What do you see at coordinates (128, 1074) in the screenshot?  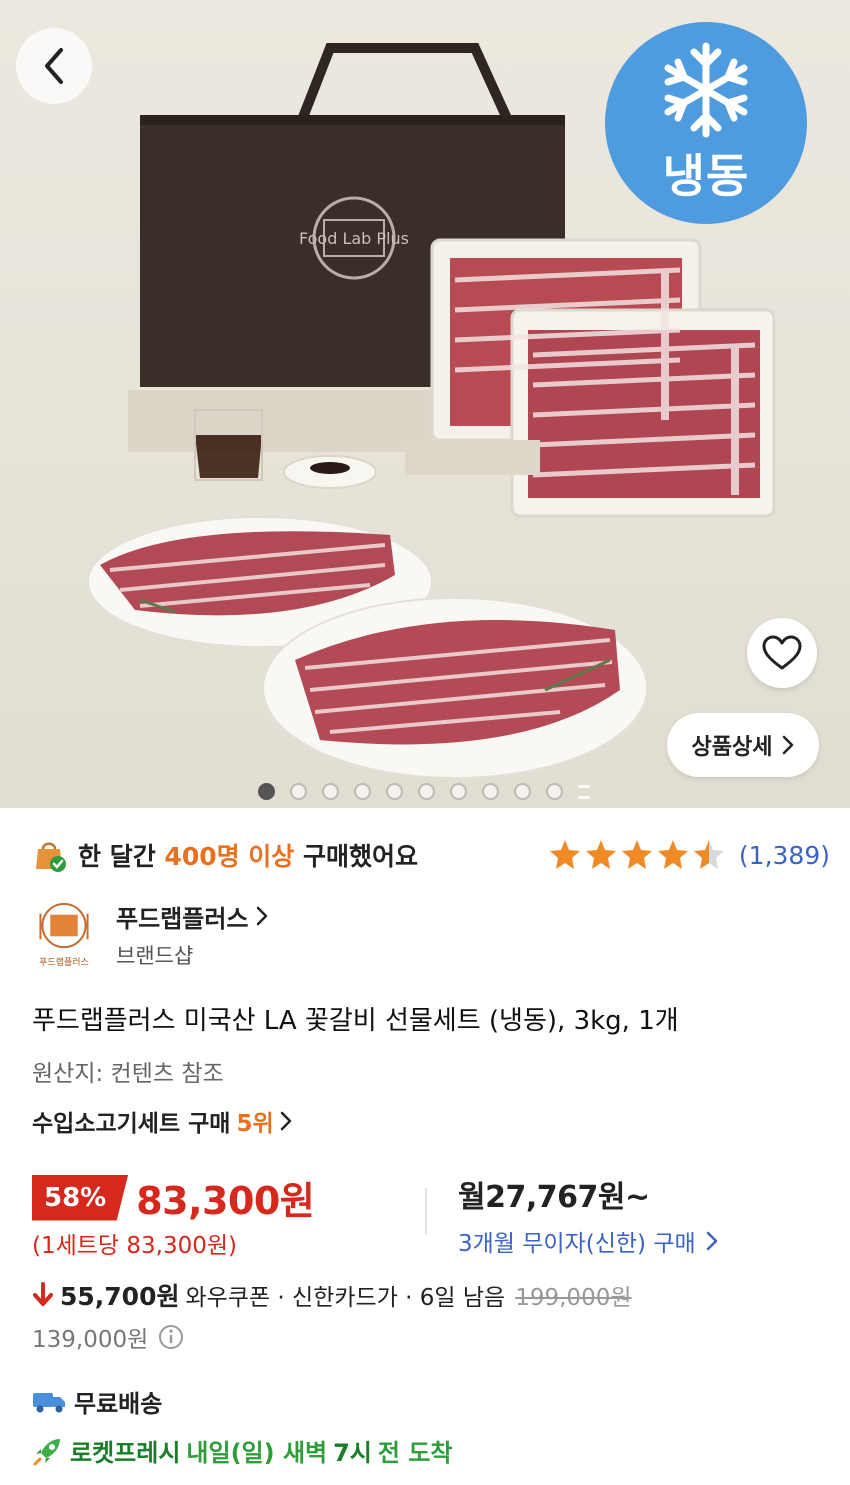 I see `product-origin: 원산지: 컨텐츠 참조` at bounding box center [128, 1074].